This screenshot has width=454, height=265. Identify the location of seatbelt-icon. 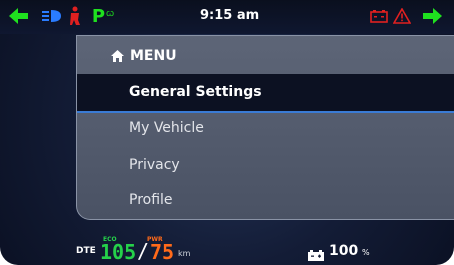
(75, 15).